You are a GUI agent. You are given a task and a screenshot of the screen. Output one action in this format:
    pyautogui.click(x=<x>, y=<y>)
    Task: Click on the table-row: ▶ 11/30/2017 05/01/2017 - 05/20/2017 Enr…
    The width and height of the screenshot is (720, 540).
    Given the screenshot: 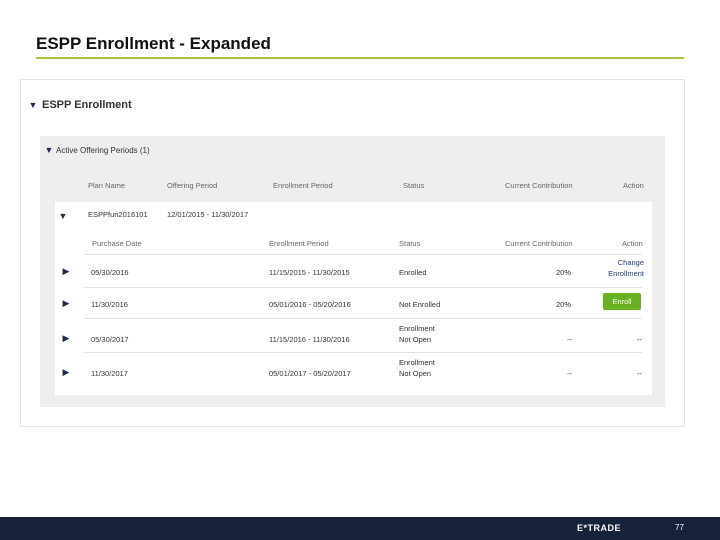 What is the action you would take?
    pyautogui.click(x=353, y=369)
    